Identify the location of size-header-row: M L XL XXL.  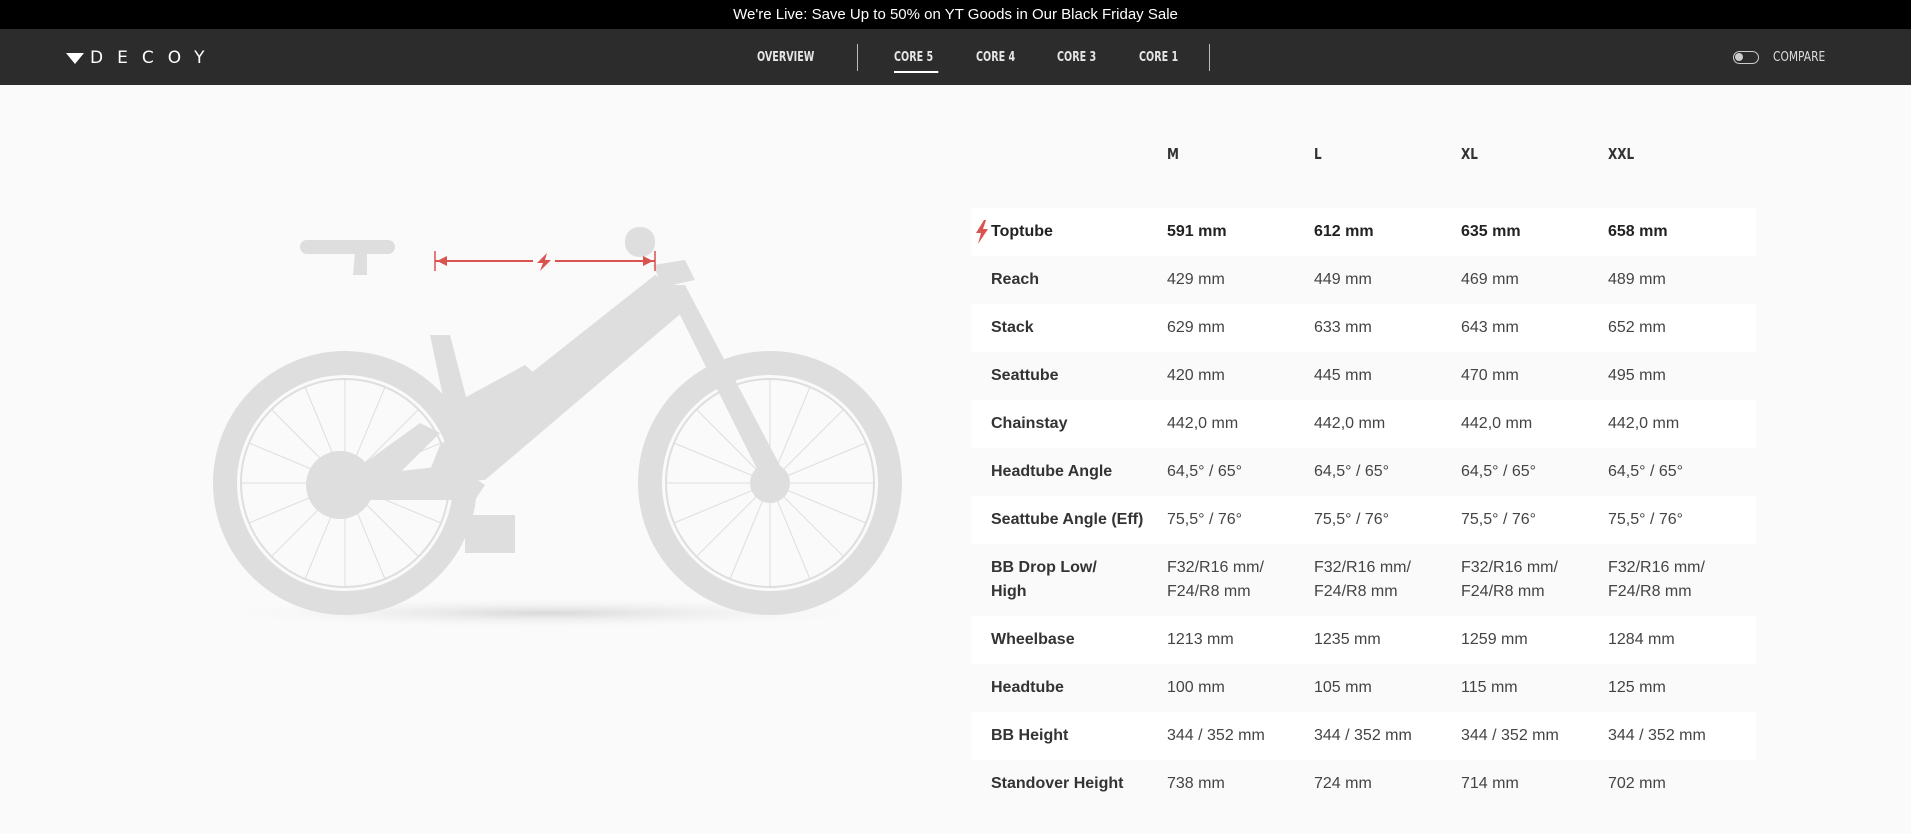
(1363, 164).